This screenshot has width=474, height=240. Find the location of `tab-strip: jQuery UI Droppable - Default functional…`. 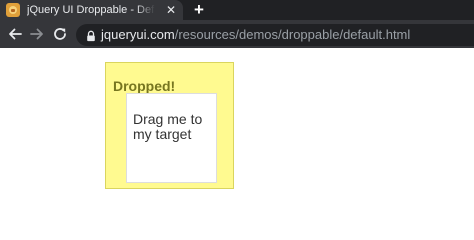

tab-strip: jQuery UI Droppable - Default functional… is located at coordinates (237, 10).